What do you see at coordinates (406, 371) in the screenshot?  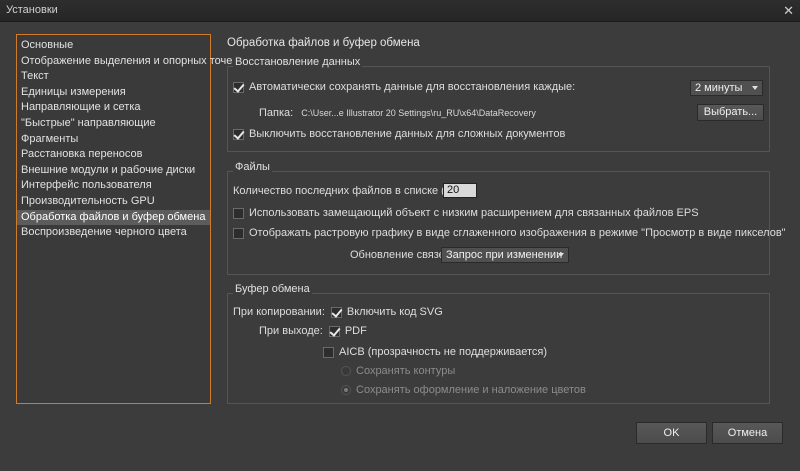 I see `preserve-paths-label: Сохранять контуры` at bounding box center [406, 371].